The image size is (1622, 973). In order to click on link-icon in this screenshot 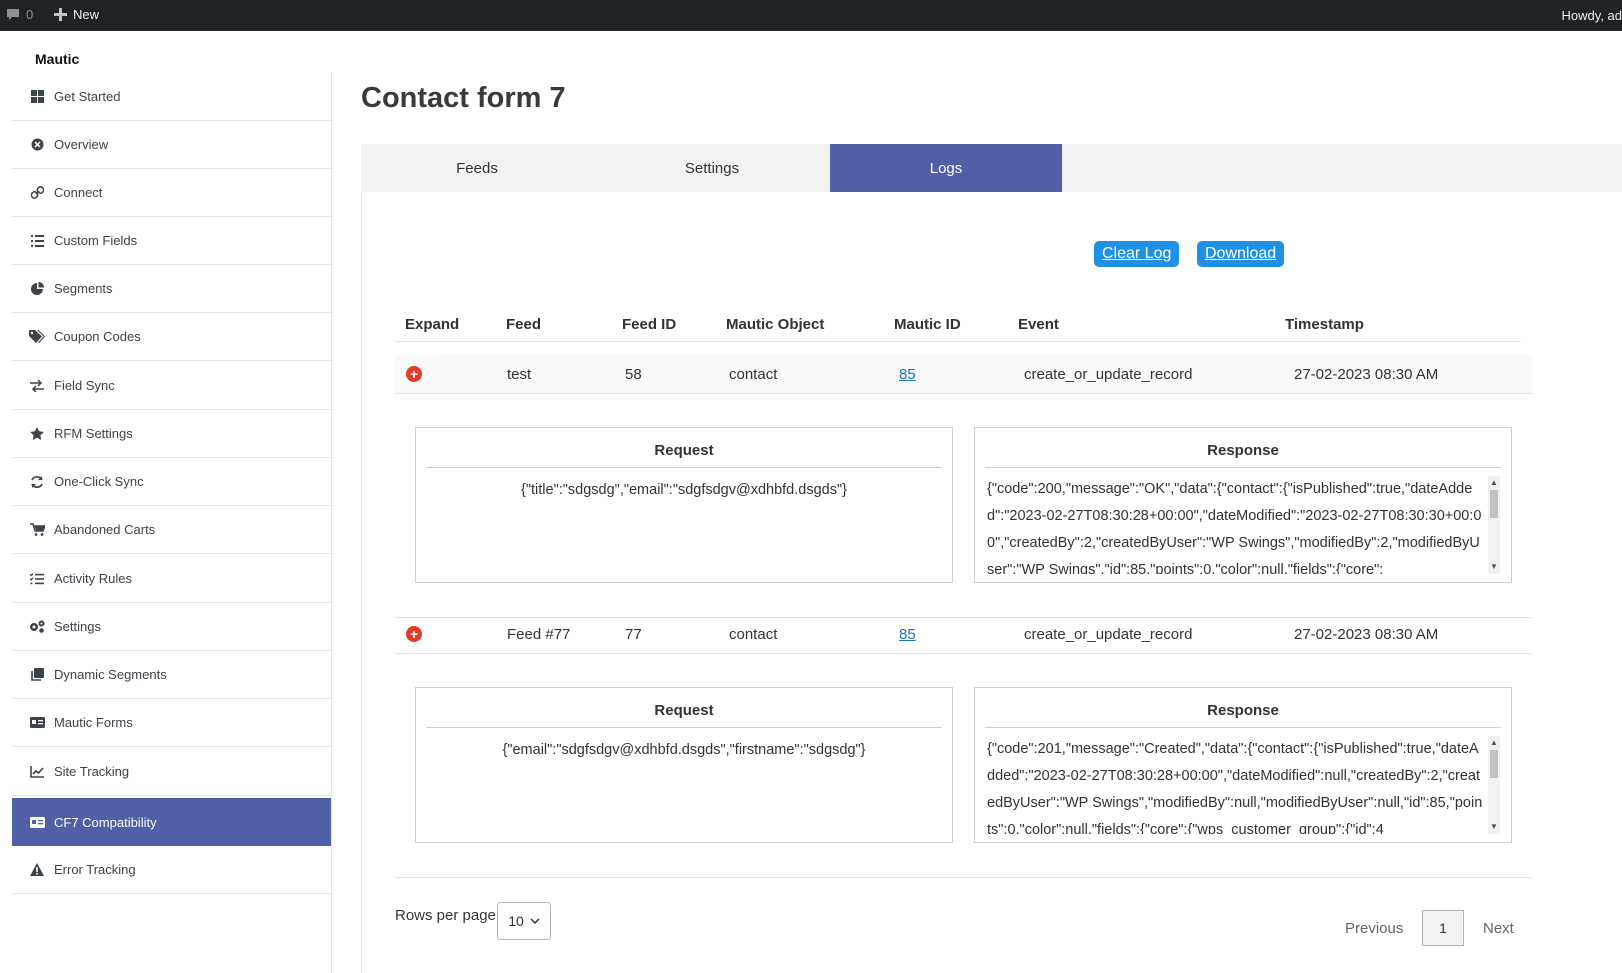, I will do `click(37, 193)`.